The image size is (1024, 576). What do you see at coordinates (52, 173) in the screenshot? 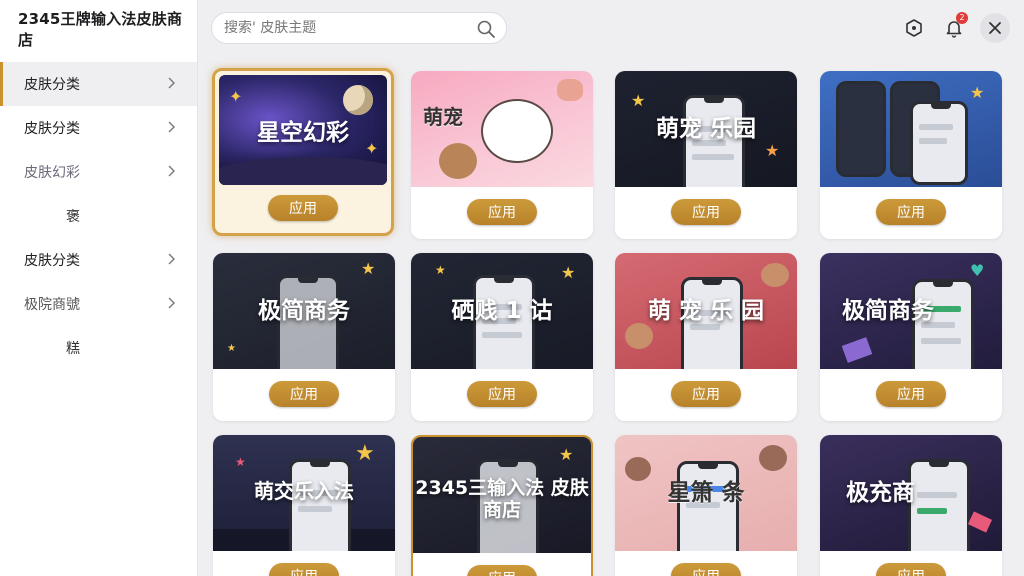
I see `sidebar-item-label: 皮肤幻彩` at bounding box center [52, 173].